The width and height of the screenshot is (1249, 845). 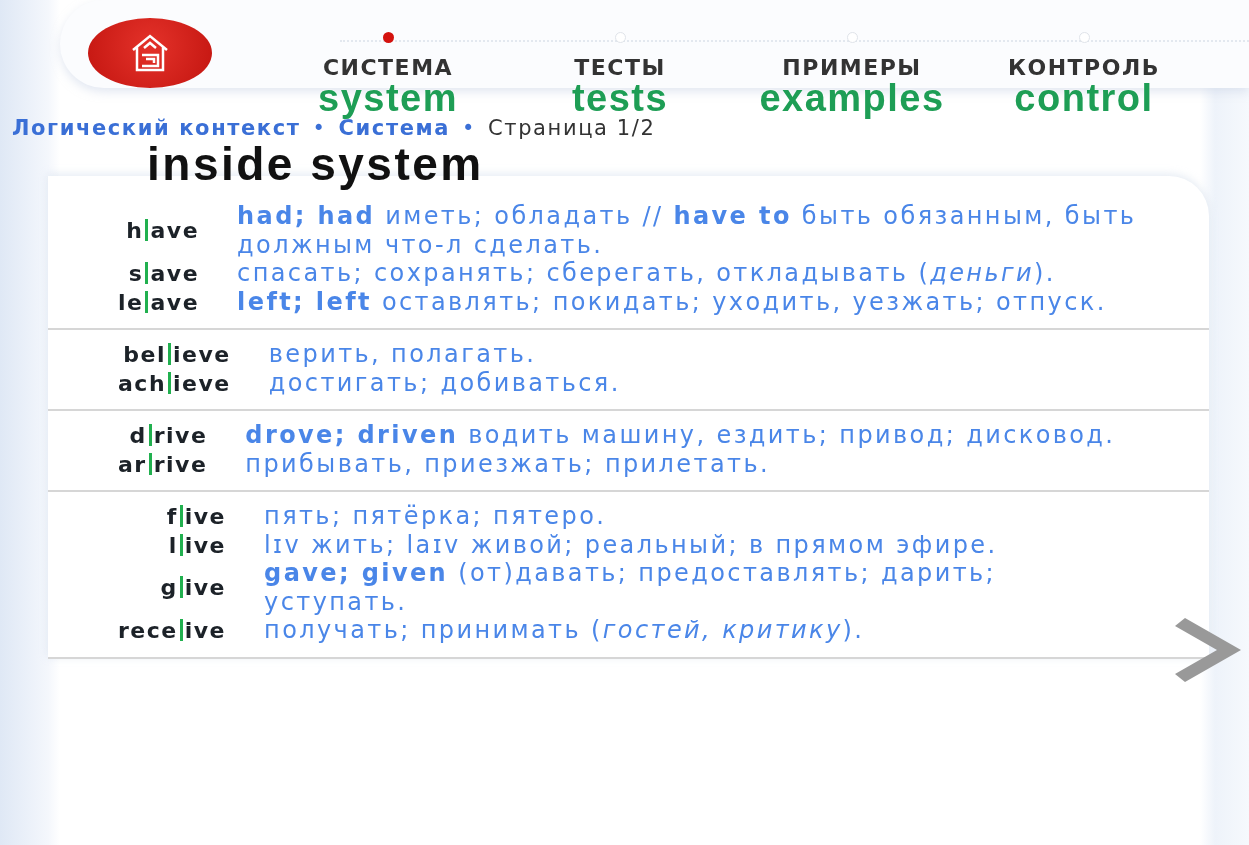 I want to click on definition: lɪv жить; laɪv живой; реальный; в прямом эфире., so click(x=631, y=545).